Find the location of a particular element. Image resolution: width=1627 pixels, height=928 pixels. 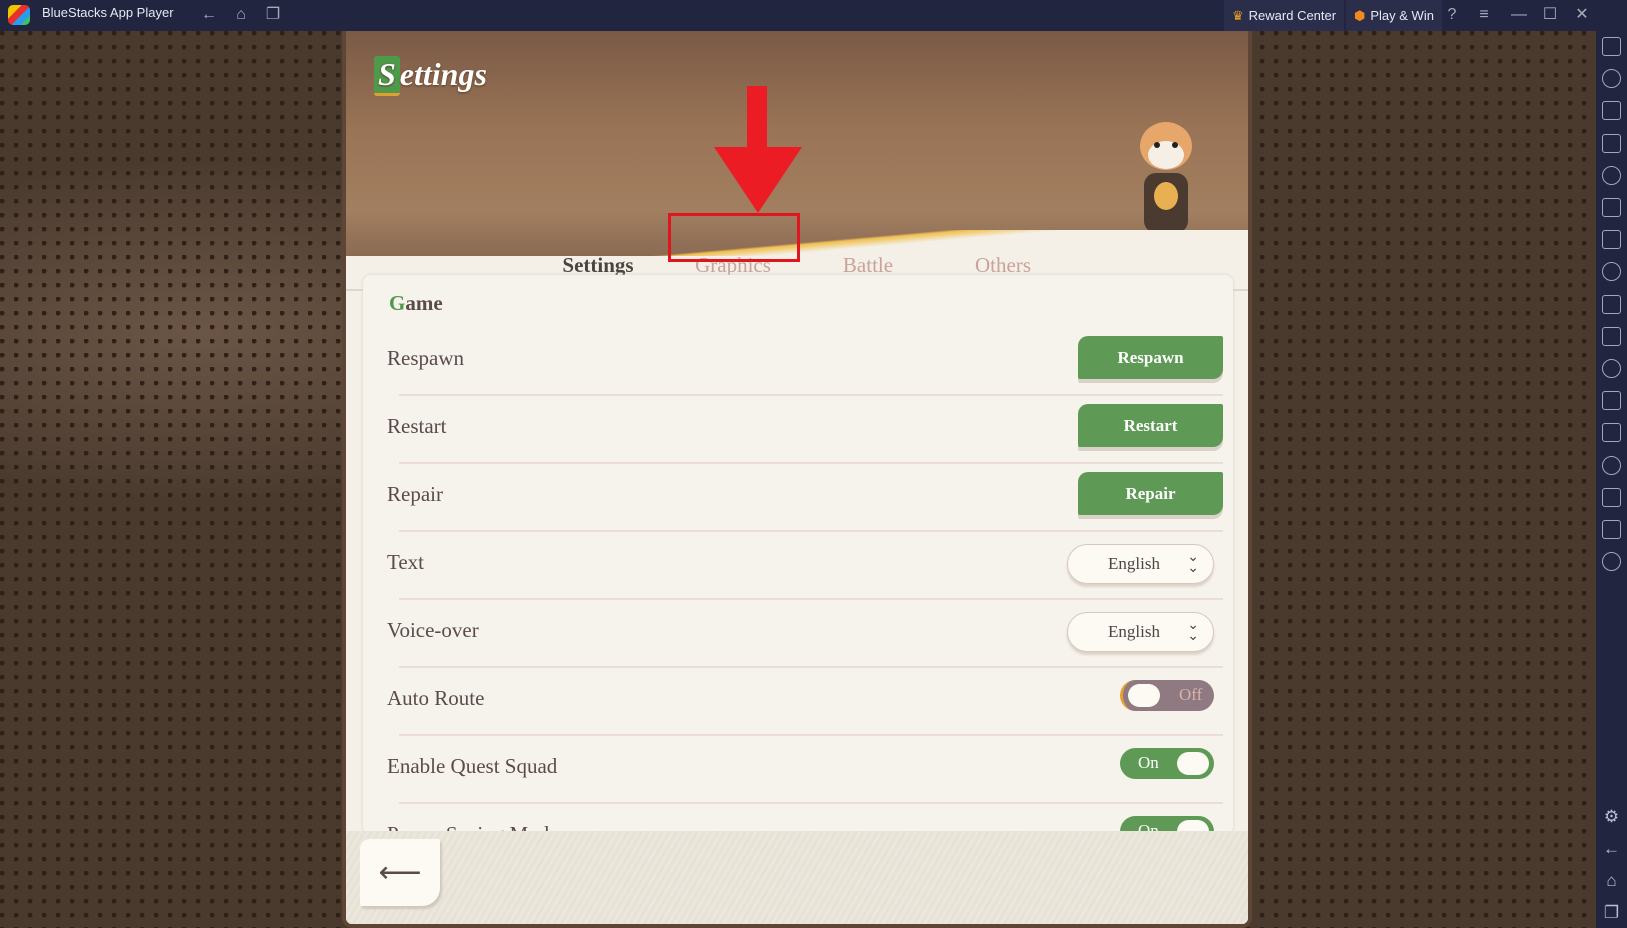

auto-route-toggle: Off is located at coordinates (1167, 695).